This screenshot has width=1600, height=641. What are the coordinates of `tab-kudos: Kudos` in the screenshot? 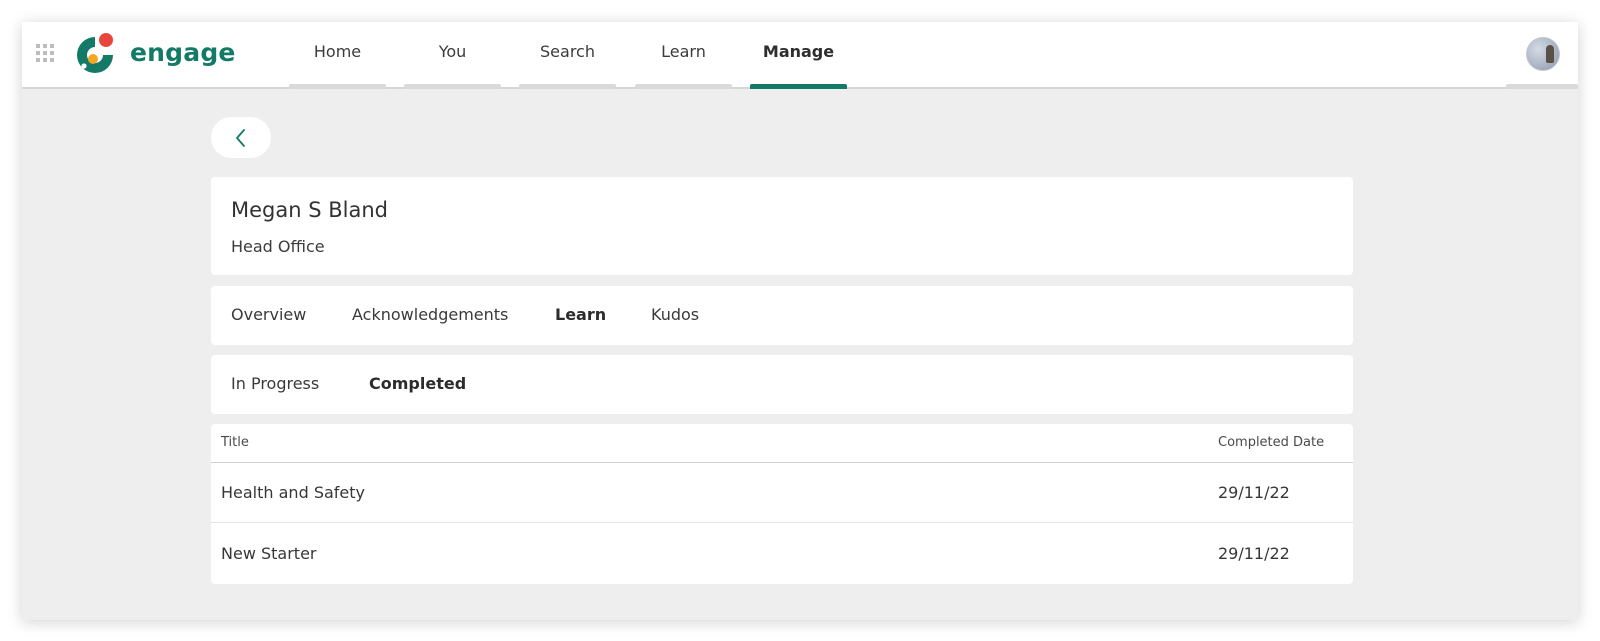 It's located at (675, 314).